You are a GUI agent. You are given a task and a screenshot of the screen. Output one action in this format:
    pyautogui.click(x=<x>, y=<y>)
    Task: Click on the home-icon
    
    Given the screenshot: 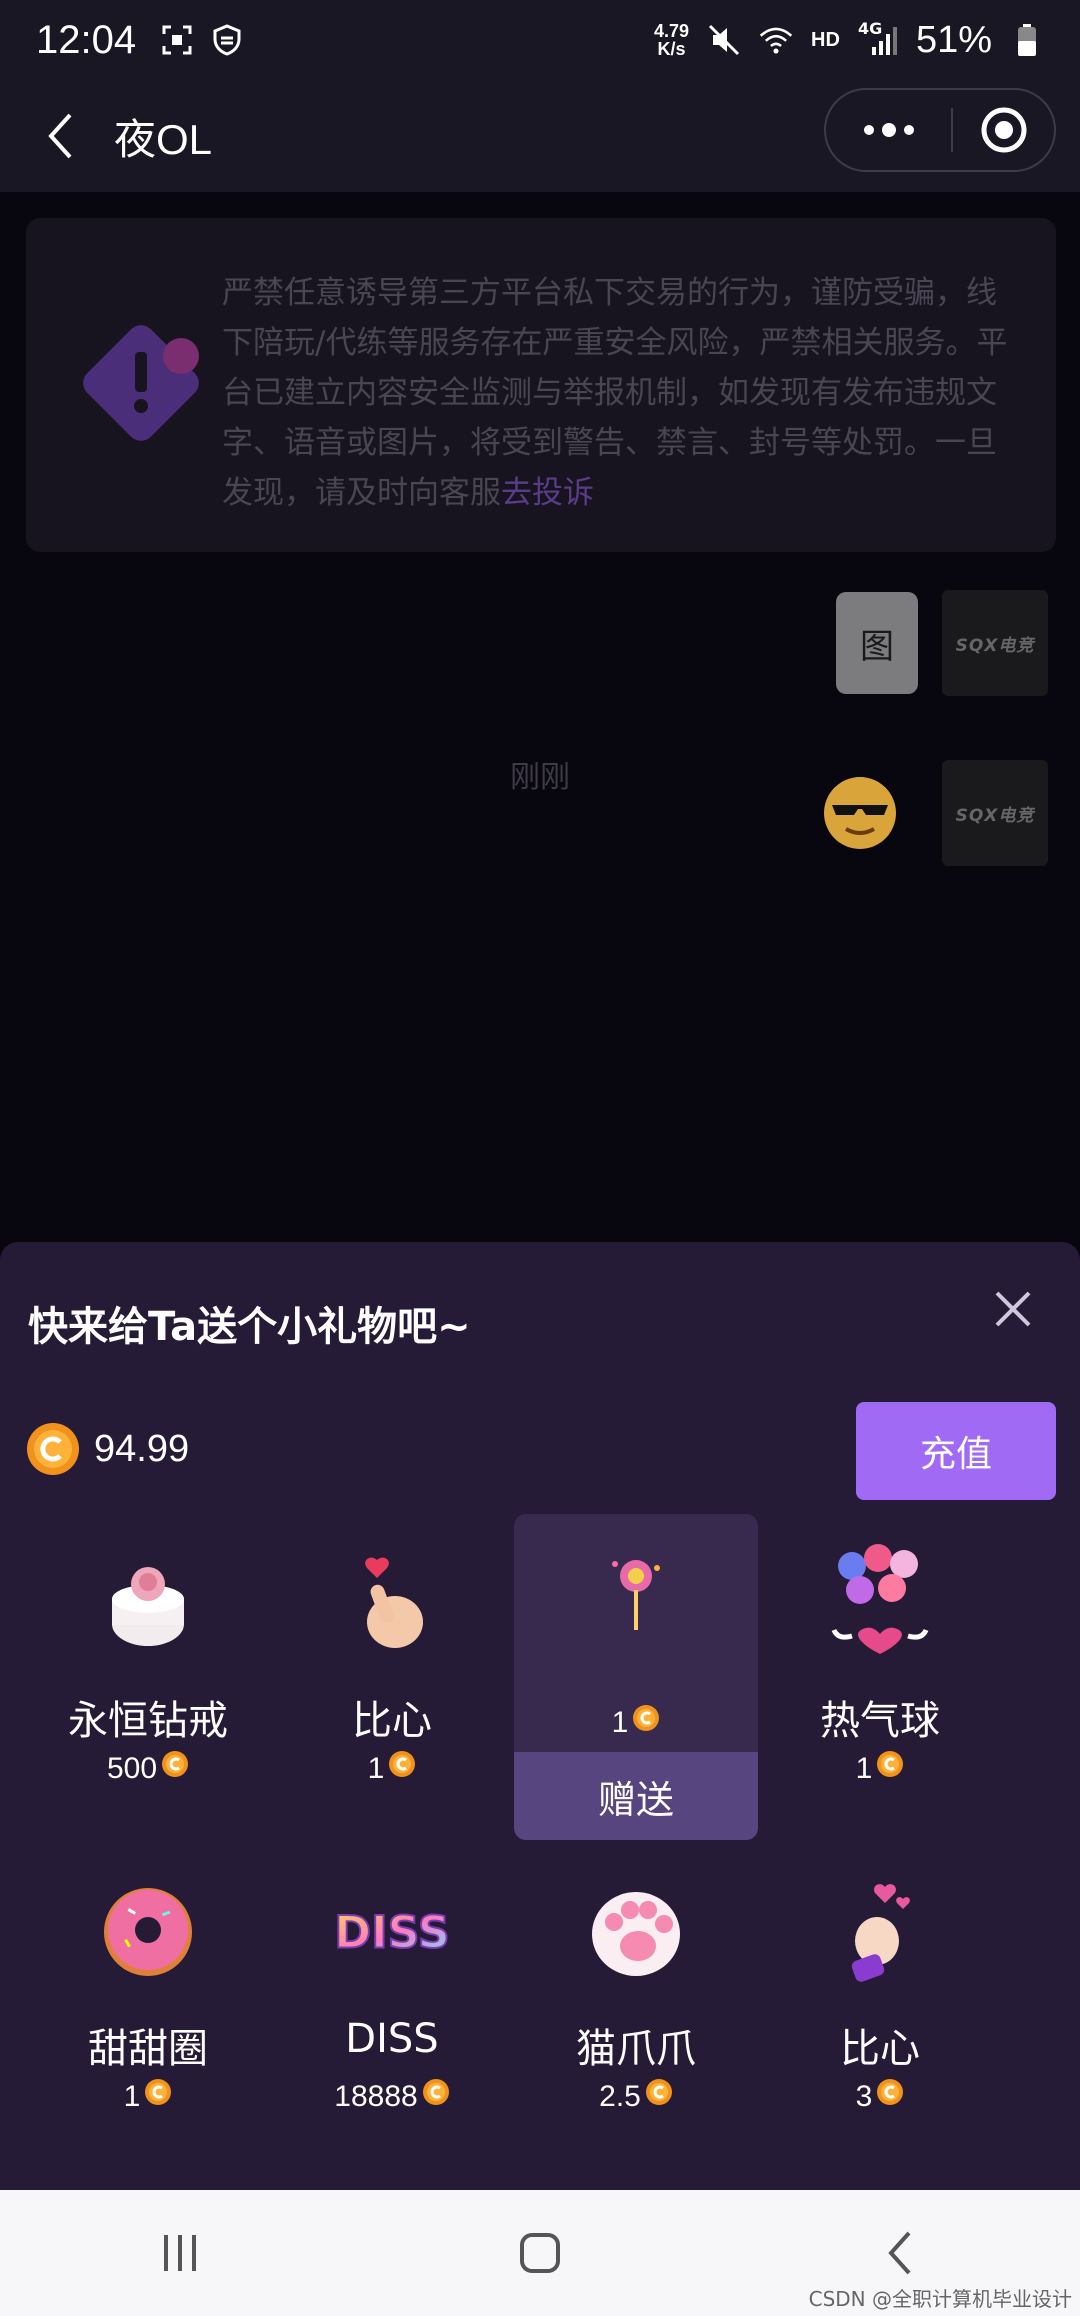 What is the action you would take?
    pyautogui.click(x=540, y=2253)
    